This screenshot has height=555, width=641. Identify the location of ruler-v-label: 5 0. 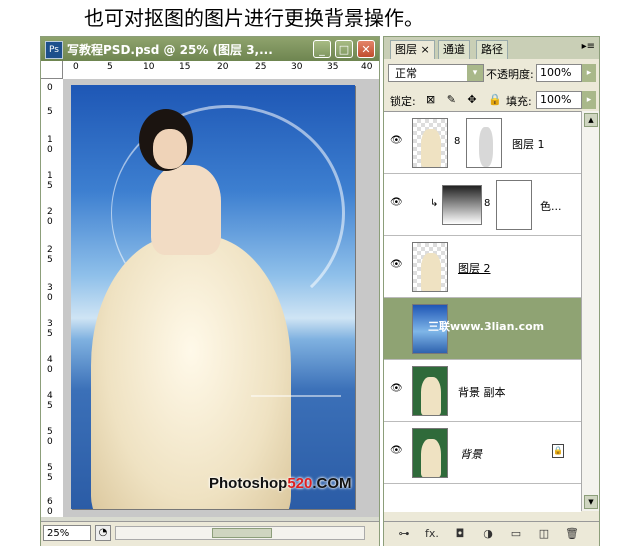
(50, 437).